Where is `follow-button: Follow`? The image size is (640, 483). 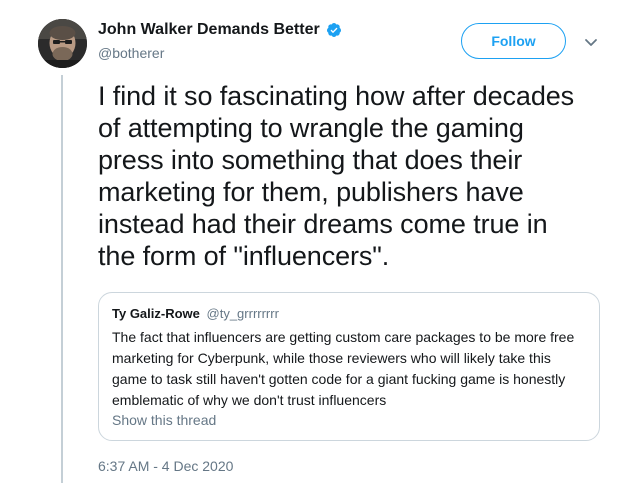 follow-button: Follow is located at coordinates (513, 41).